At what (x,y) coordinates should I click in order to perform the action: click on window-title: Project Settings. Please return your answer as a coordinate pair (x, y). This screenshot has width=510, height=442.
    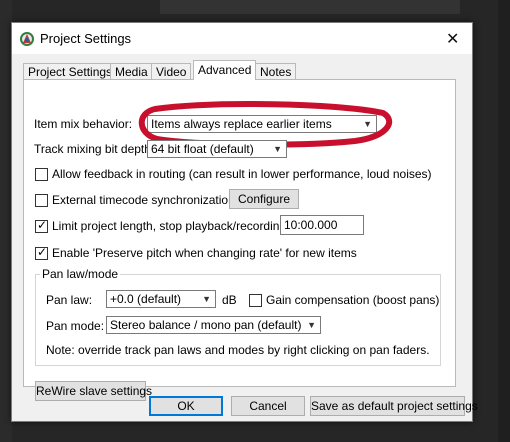
    Looking at the image, I should click on (86, 38).